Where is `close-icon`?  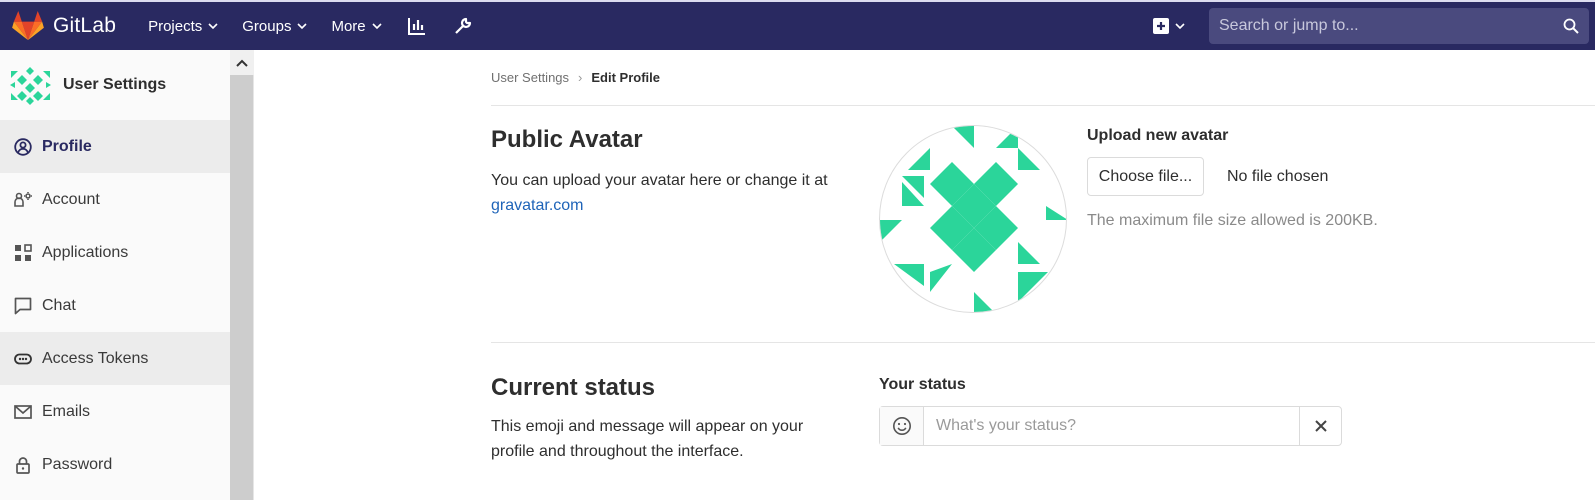 close-icon is located at coordinates (1320, 426).